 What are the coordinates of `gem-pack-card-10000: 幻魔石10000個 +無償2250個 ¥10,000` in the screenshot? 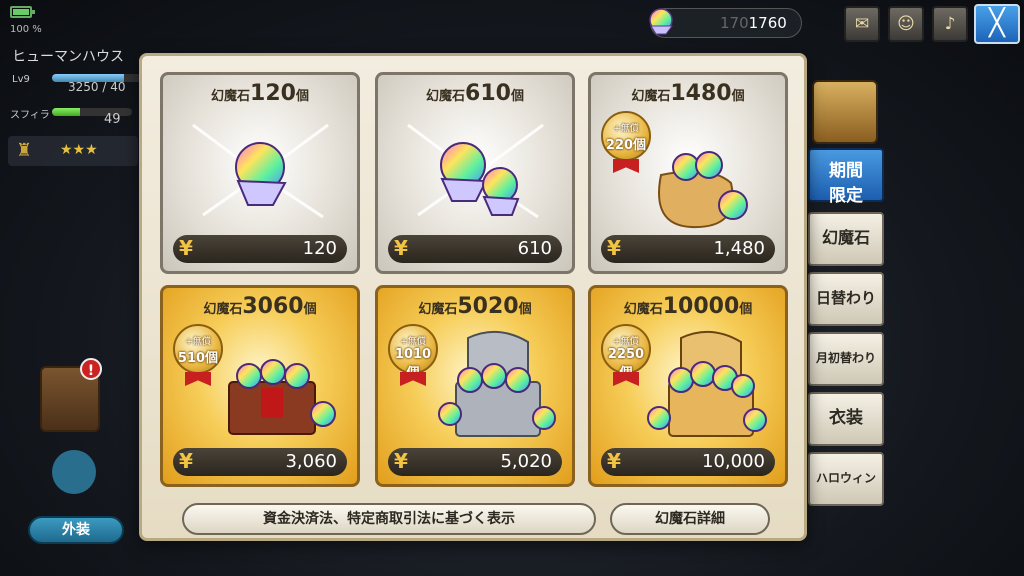 It's located at (688, 386).